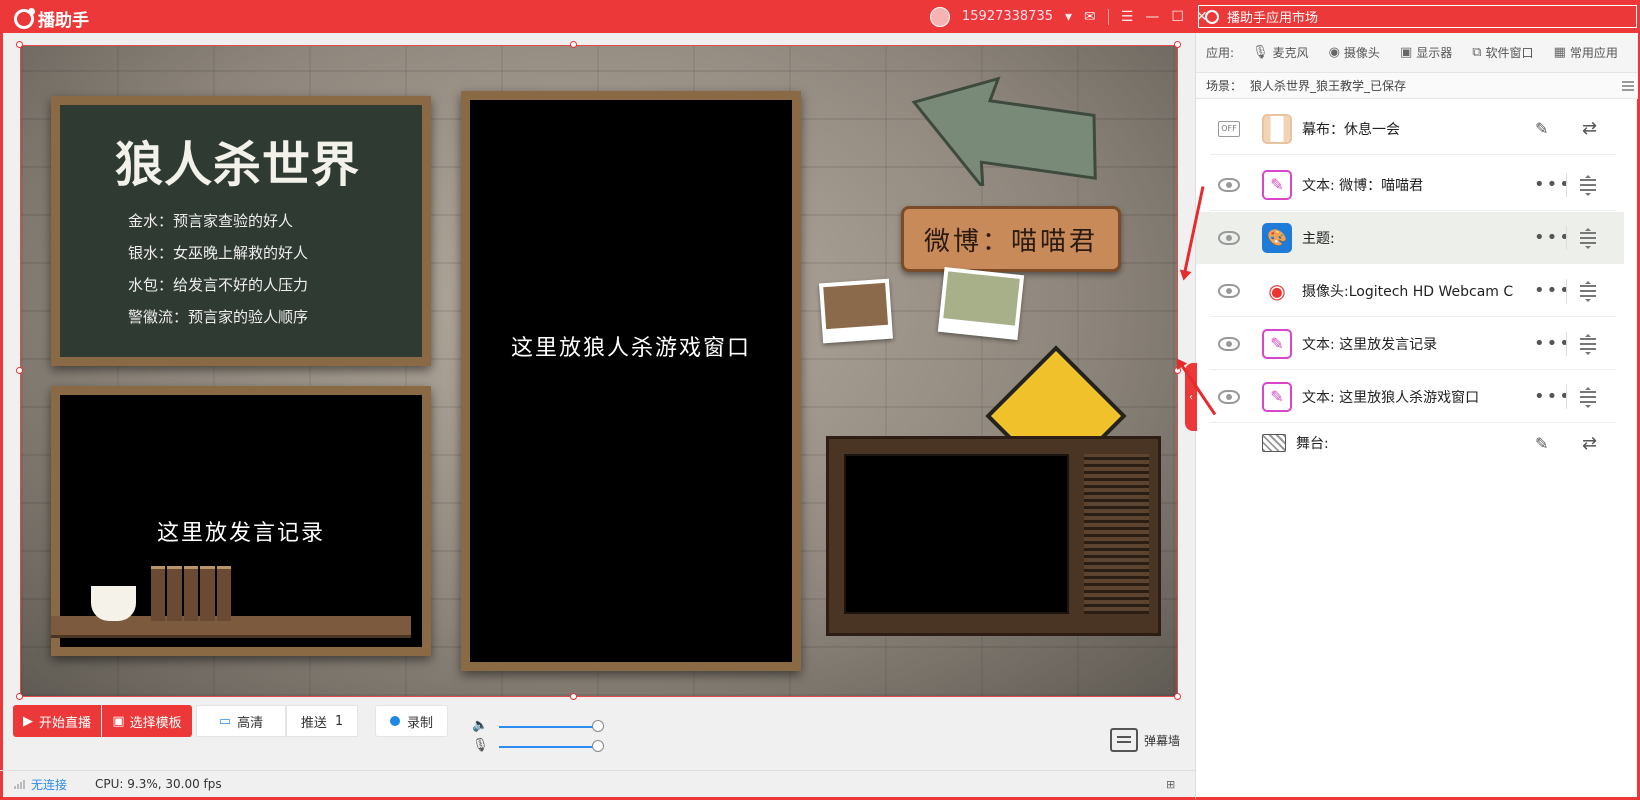 The image size is (1640, 800). I want to click on speaker-icon: 🔈, so click(480, 725).